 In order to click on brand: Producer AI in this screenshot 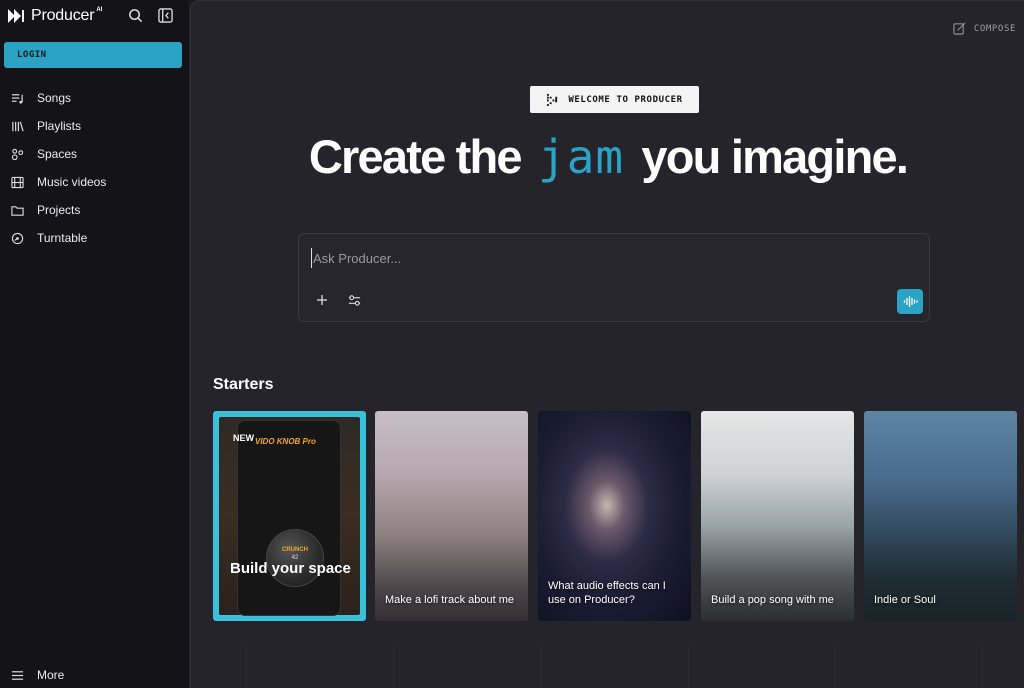, I will do `click(55, 16)`.